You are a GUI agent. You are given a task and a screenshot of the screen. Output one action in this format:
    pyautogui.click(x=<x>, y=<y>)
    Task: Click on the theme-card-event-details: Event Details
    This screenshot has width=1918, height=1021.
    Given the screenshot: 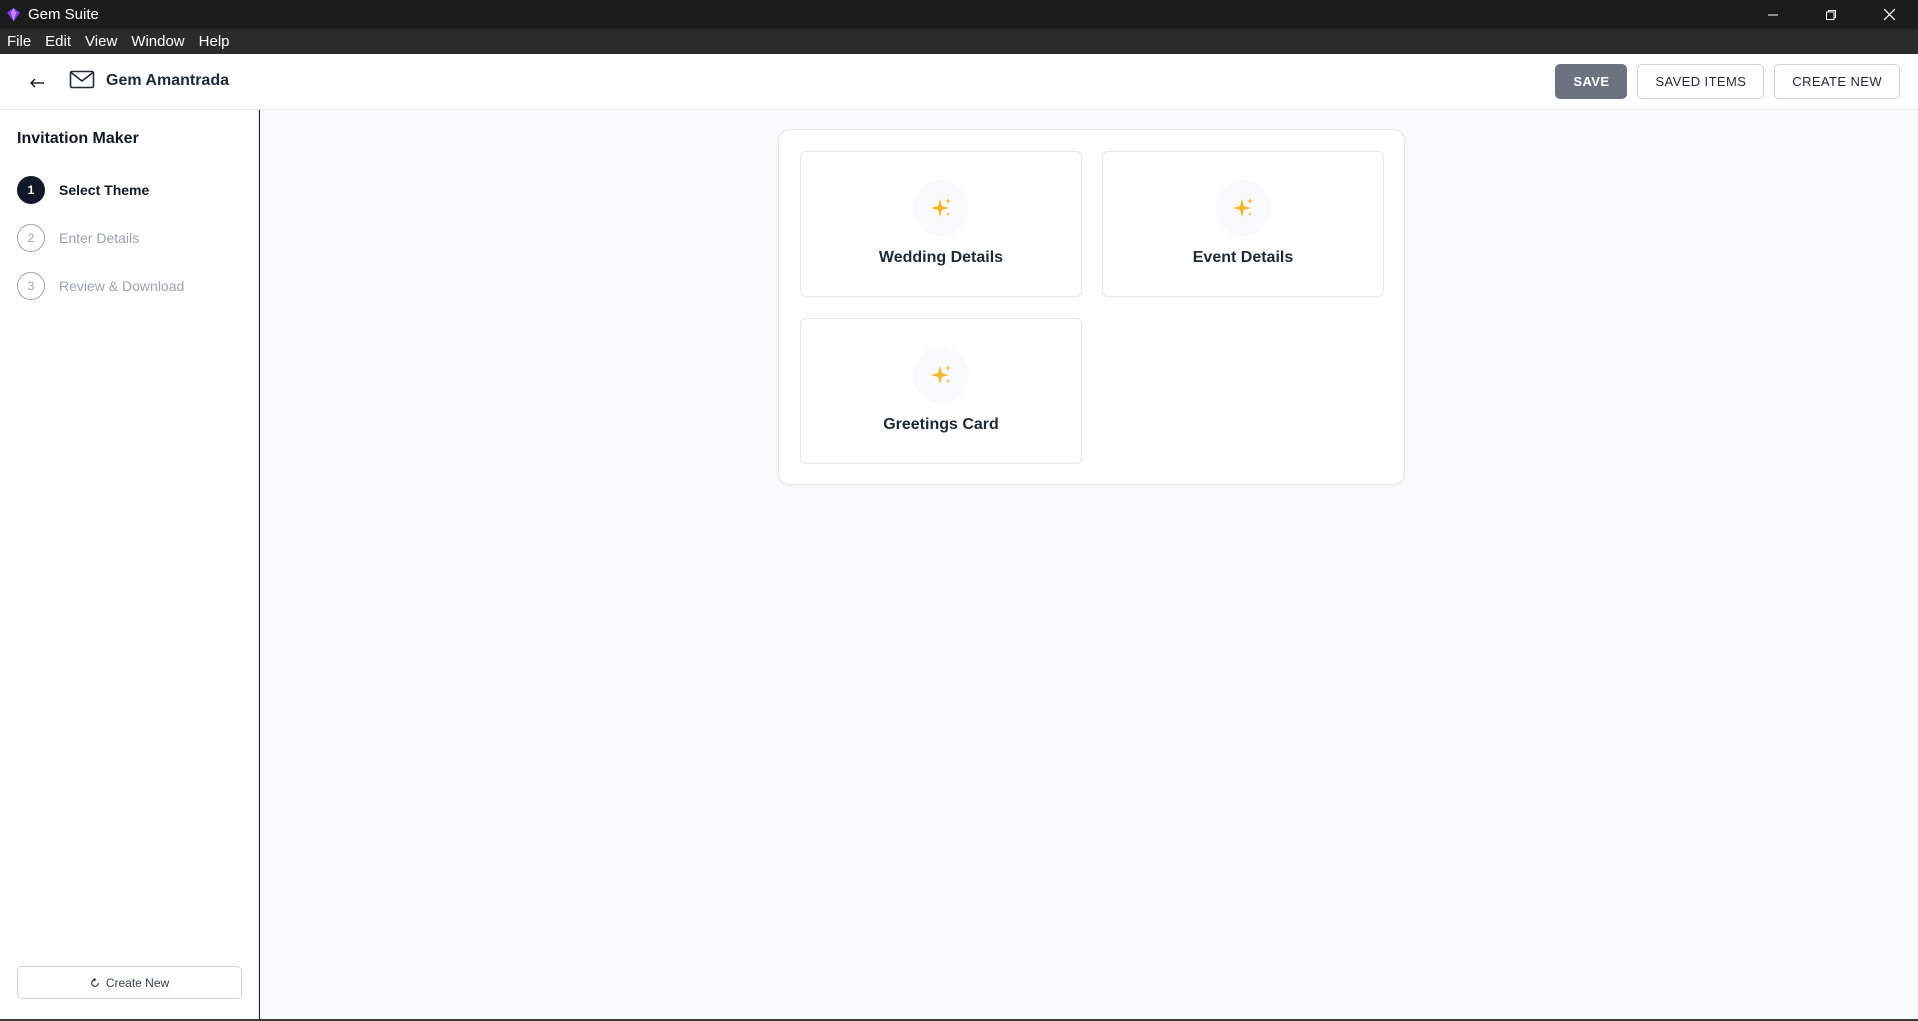 What is the action you would take?
    pyautogui.click(x=1243, y=224)
    